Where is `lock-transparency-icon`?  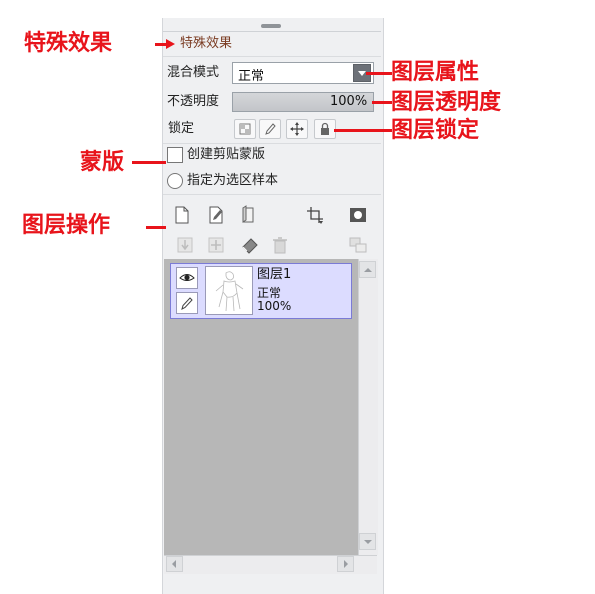
lock-transparency-icon is located at coordinates (245, 129).